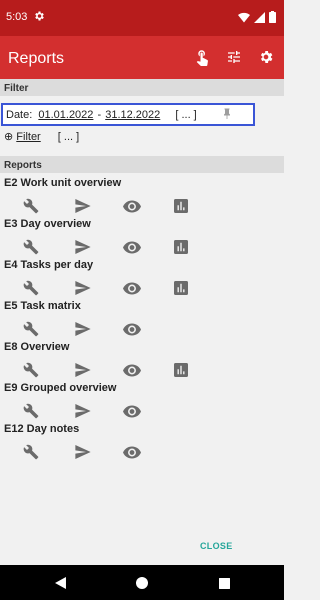 The image size is (320, 600). I want to click on touch-button, so click(202, 57).